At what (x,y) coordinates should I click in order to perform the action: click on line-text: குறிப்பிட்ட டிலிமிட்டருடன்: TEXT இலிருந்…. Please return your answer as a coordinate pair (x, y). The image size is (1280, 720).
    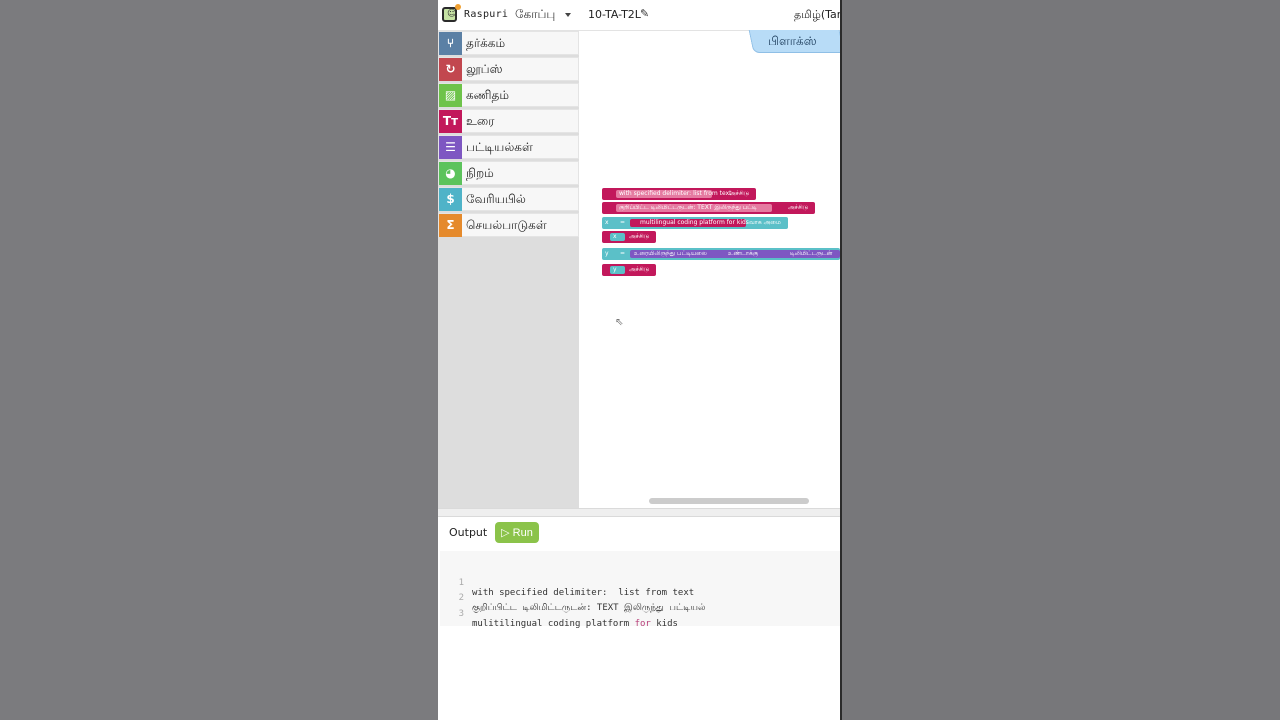
    Looking at the image, I should click on (589, 608).